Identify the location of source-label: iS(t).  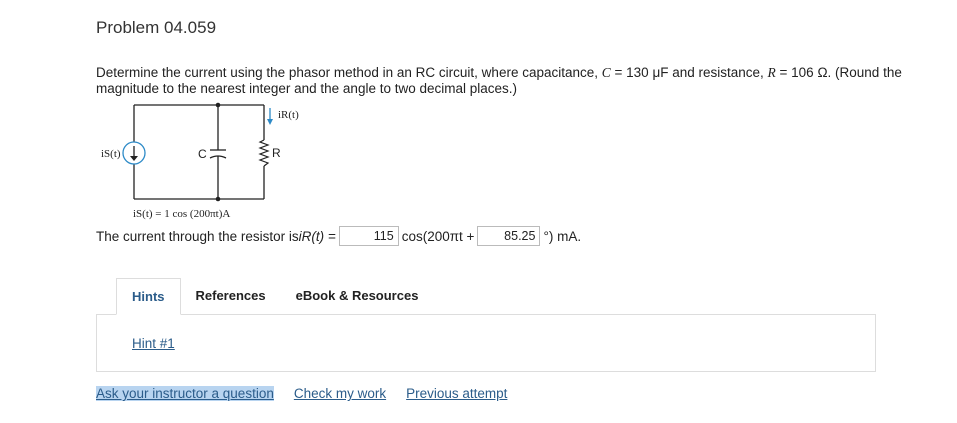
(111, 154).